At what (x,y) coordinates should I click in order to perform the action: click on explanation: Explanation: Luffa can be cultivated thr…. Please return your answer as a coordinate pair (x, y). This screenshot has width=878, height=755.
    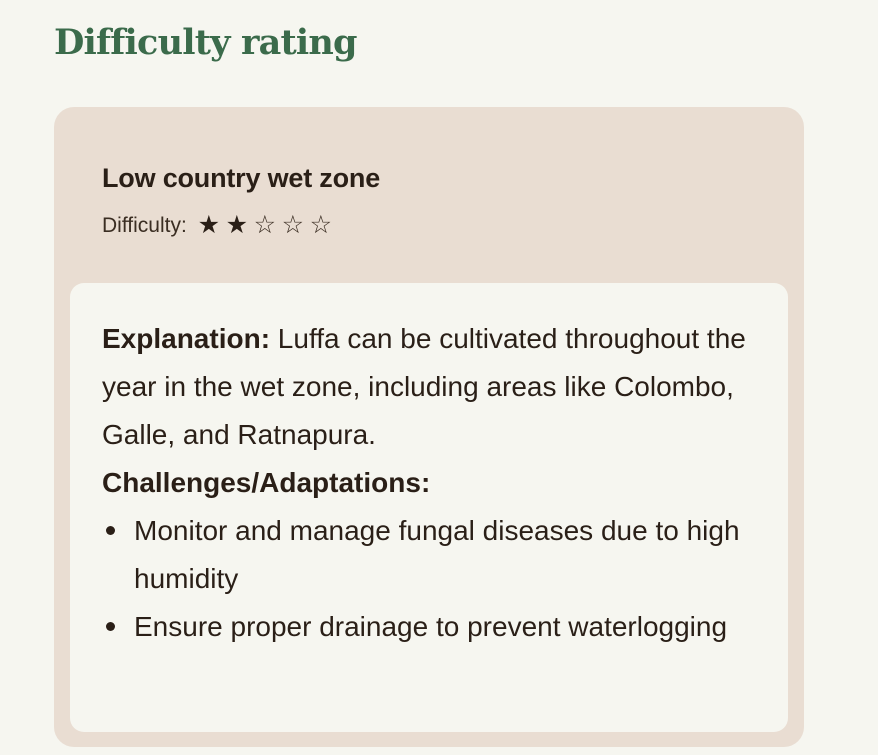
    Looking at the image, I should click on (427, 387).